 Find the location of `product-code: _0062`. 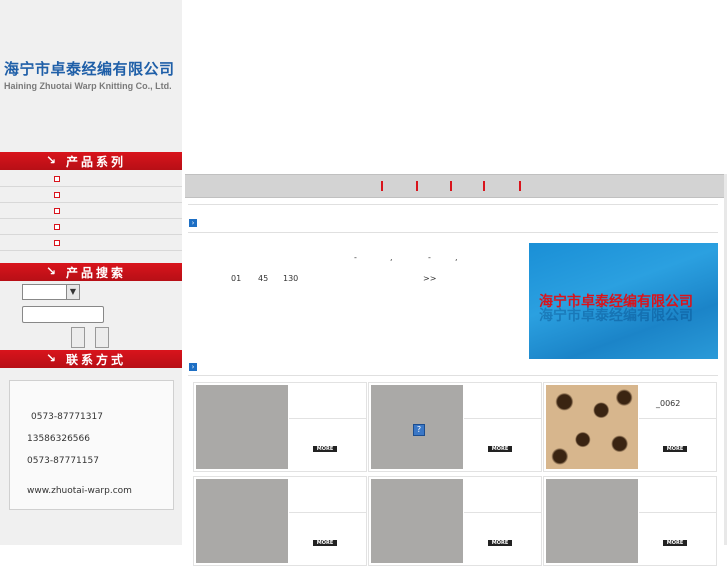

product-code: _0062 is located at coordinates (668, 403).